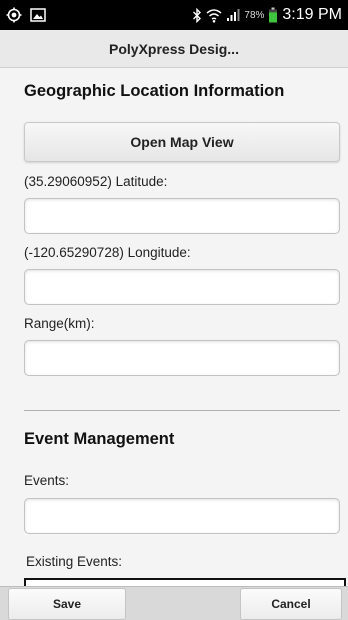 The image size is (348, 620). Describe the element at coordinates (182, 516) in the screenshot. I see `events-input` at that location.